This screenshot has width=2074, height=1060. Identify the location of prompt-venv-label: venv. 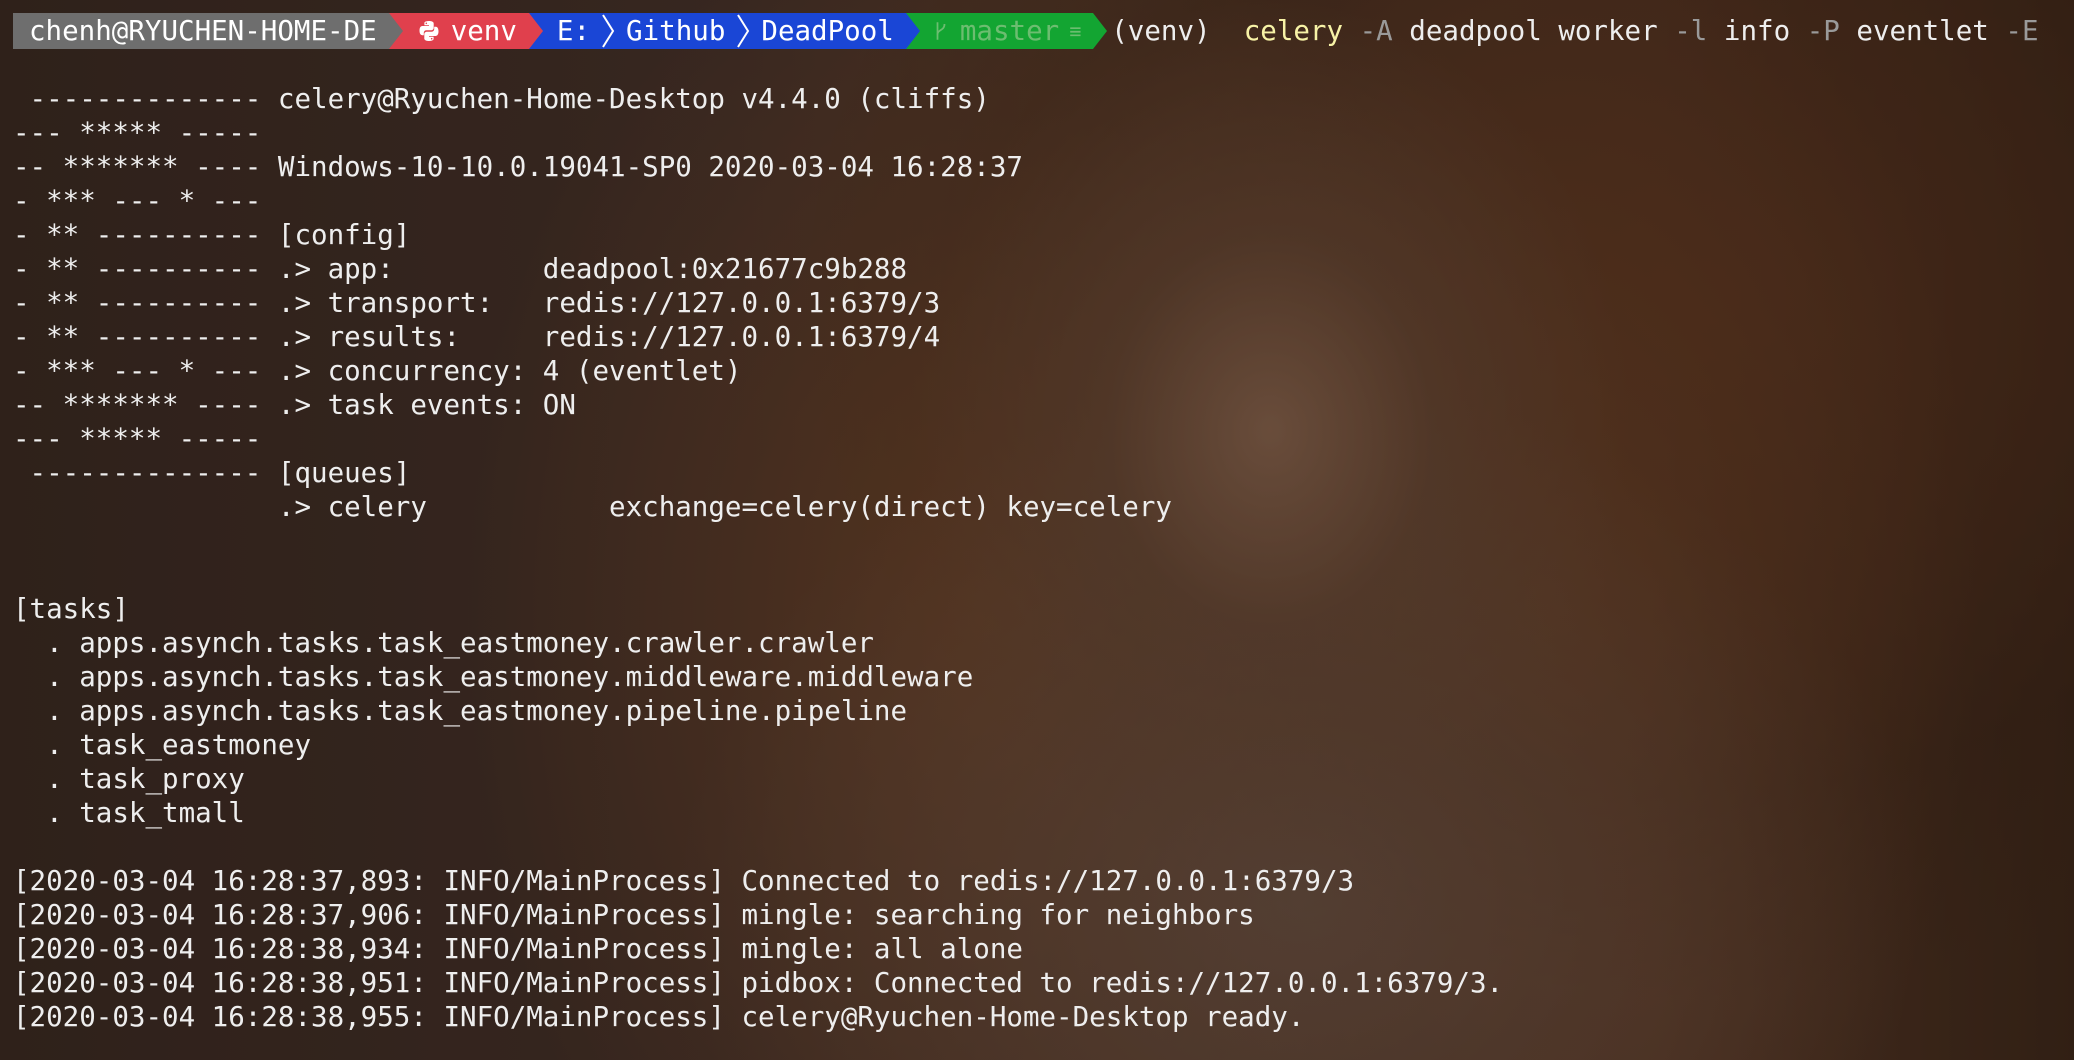
(483, 31).